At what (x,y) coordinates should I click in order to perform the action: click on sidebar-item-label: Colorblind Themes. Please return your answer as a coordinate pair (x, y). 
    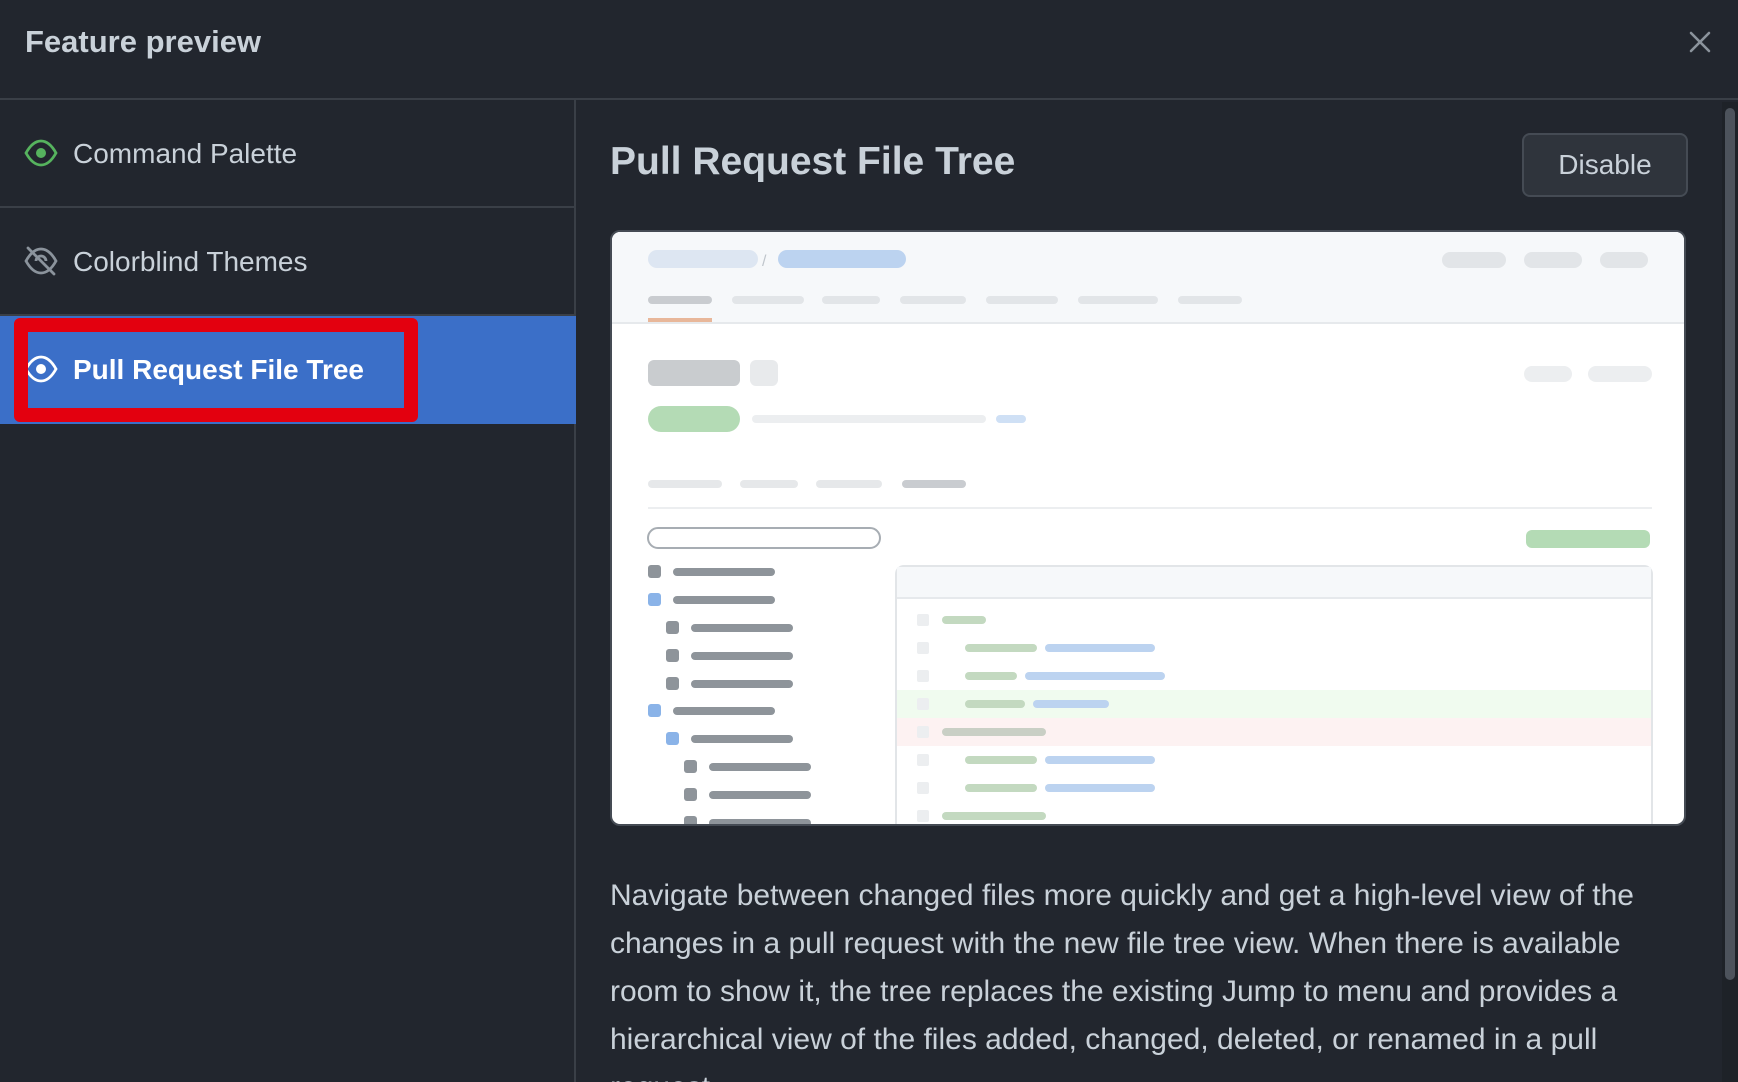
    Looking at the image, I should click on (190, 261).